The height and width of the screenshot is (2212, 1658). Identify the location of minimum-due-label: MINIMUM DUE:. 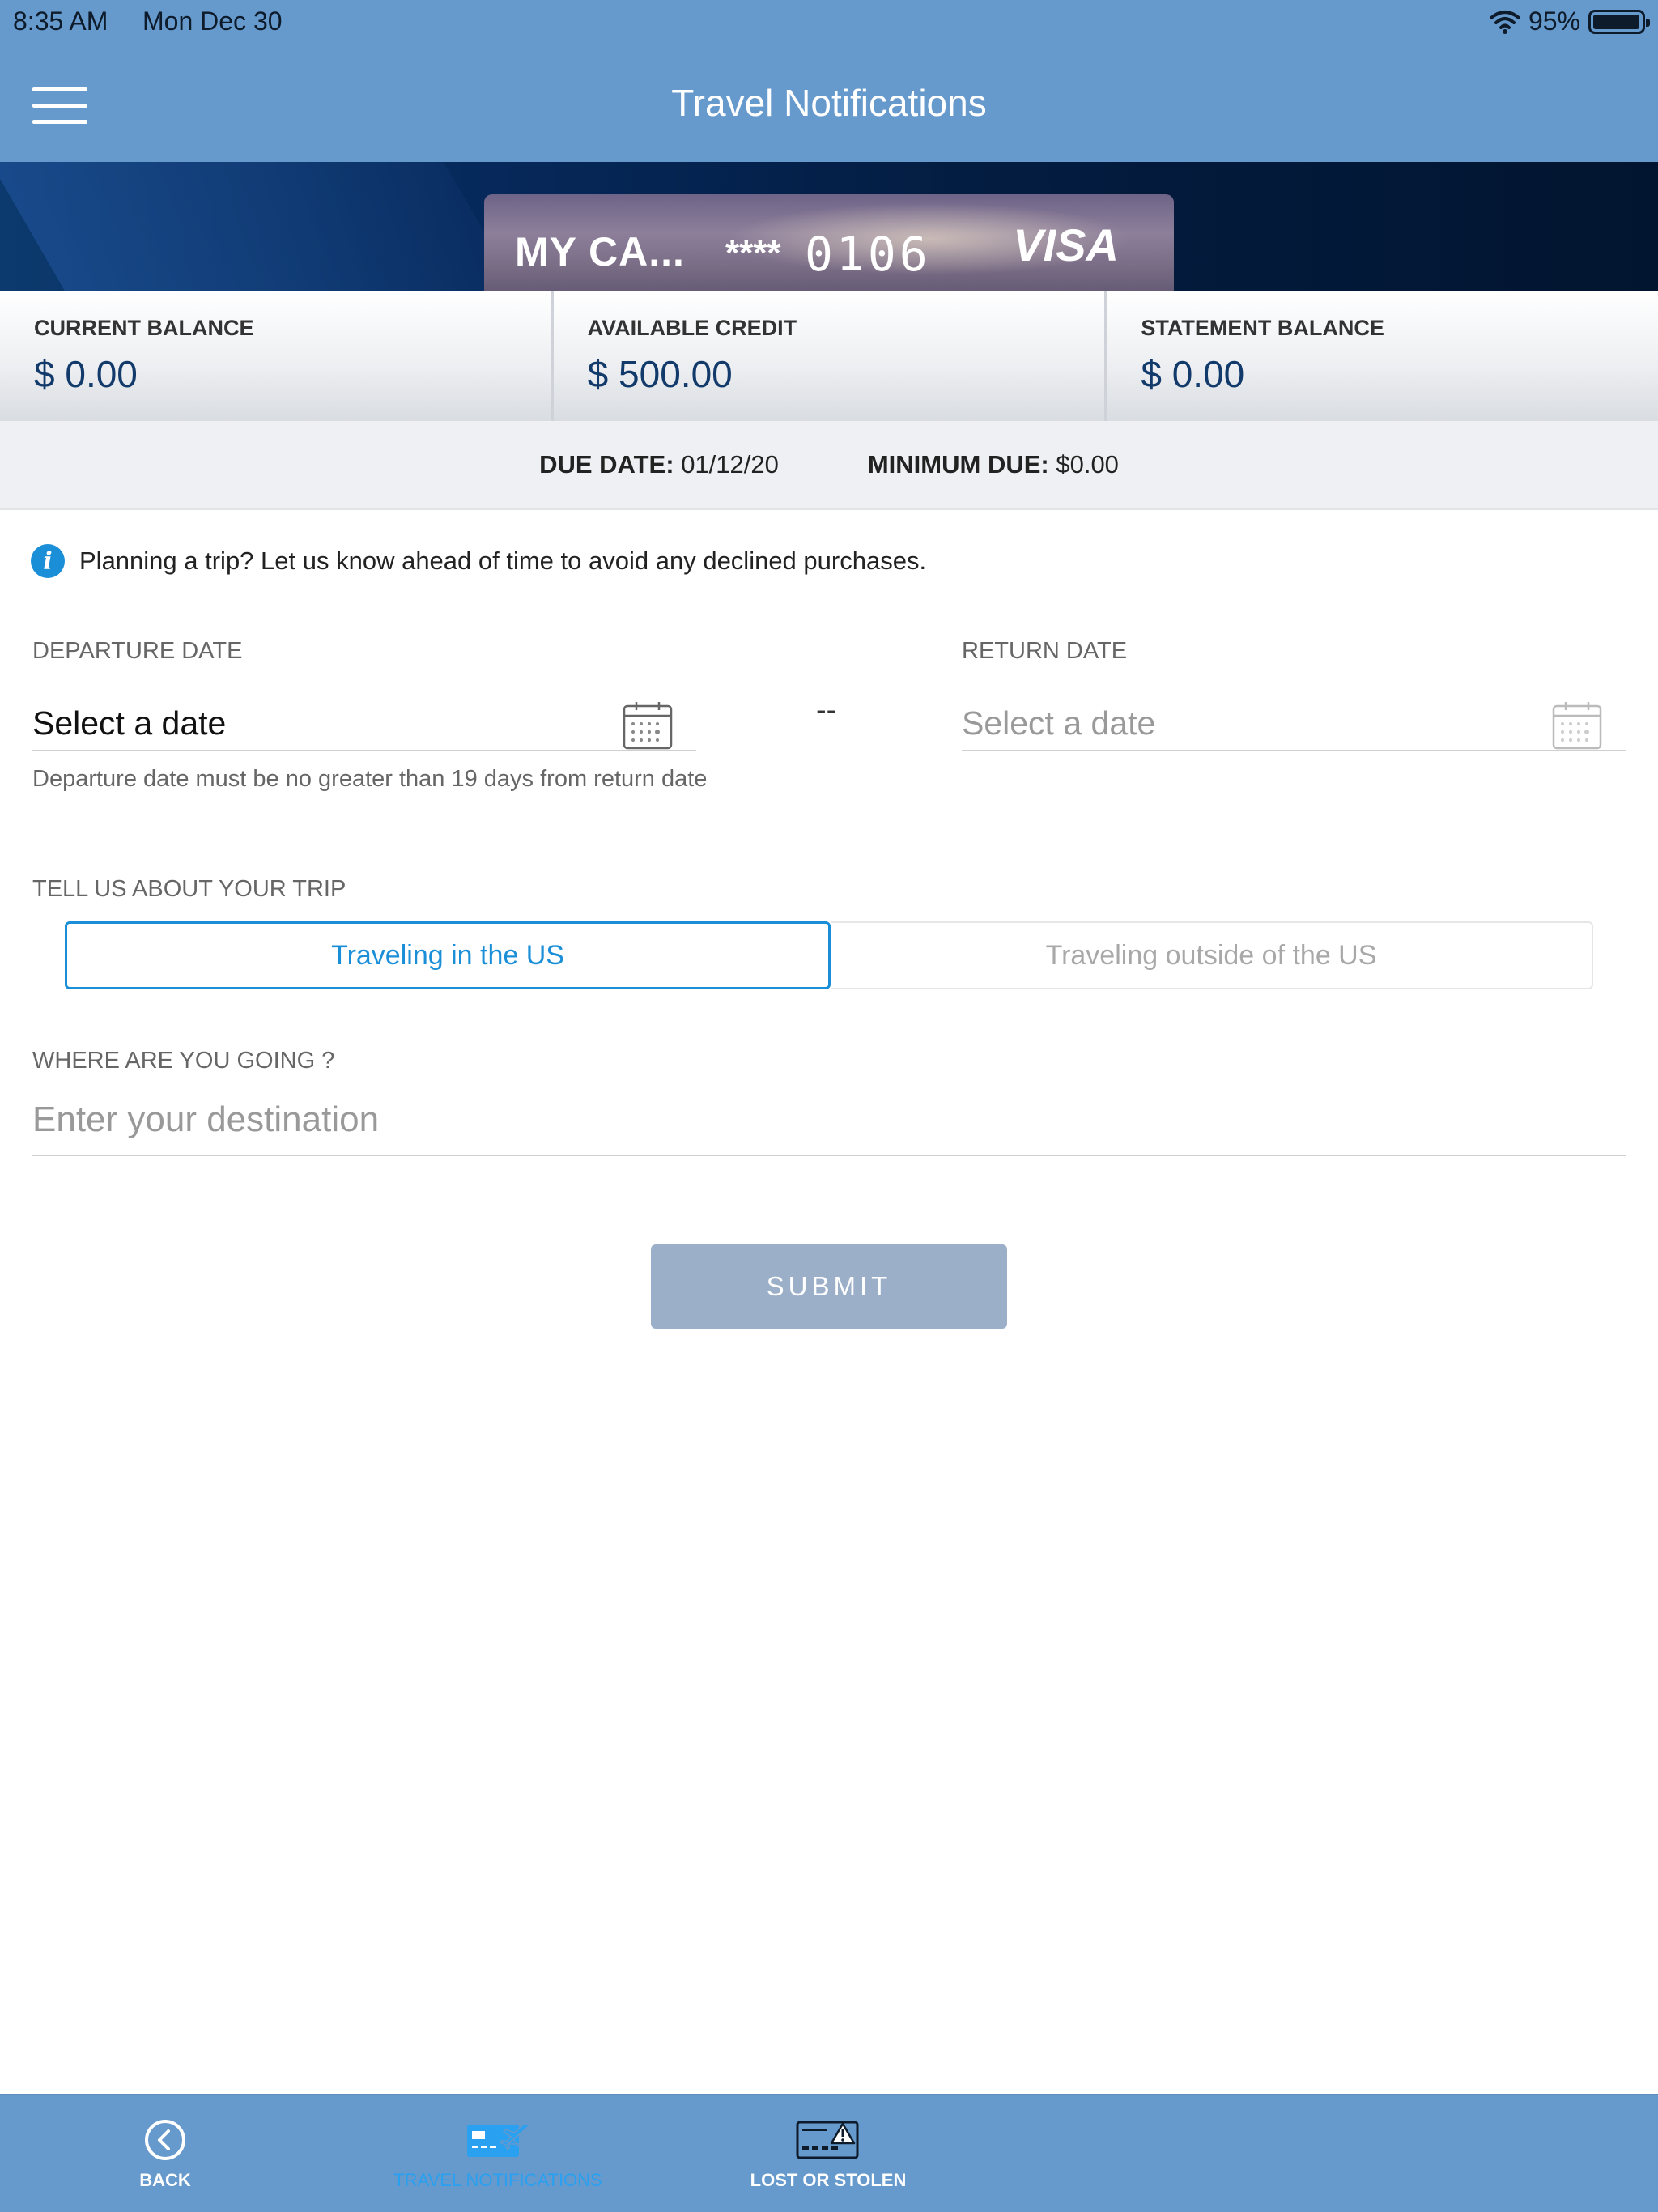
(958, 464).